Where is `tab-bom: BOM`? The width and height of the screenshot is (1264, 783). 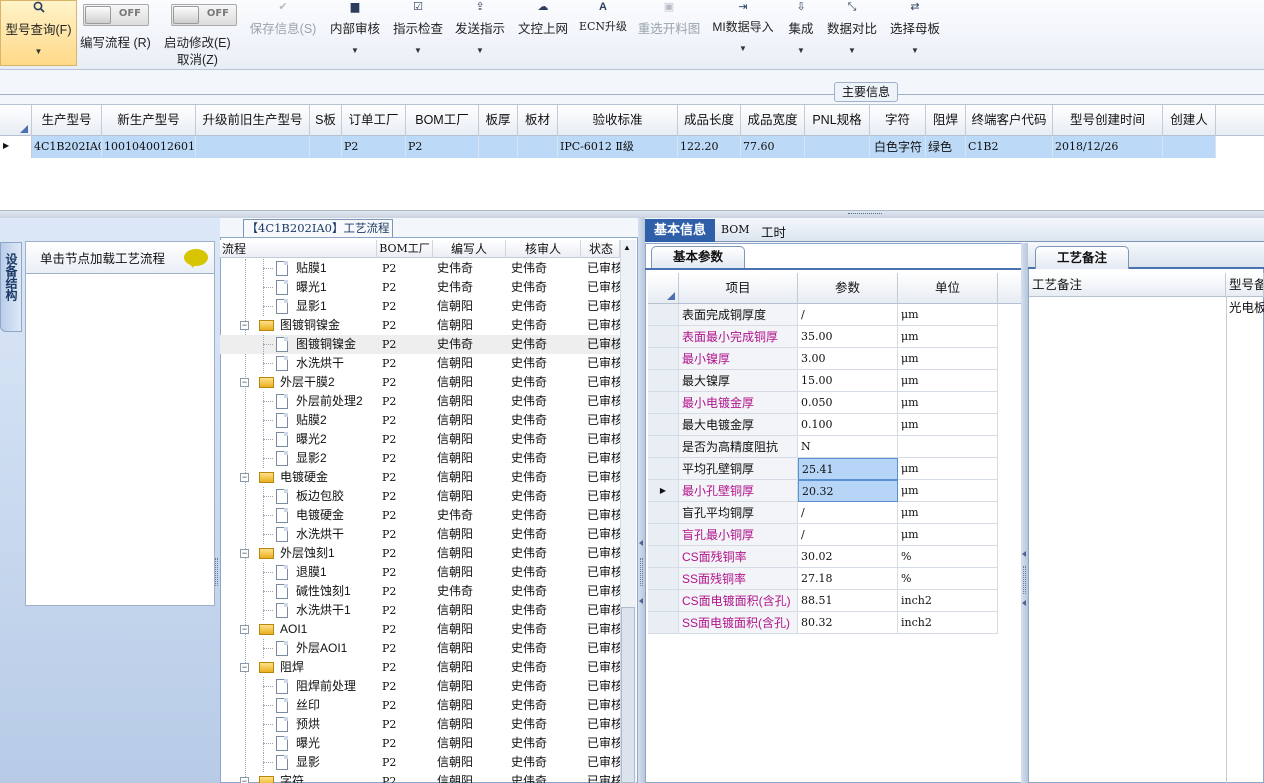 tab-bom: BOM is located at coordinates (735, 229).